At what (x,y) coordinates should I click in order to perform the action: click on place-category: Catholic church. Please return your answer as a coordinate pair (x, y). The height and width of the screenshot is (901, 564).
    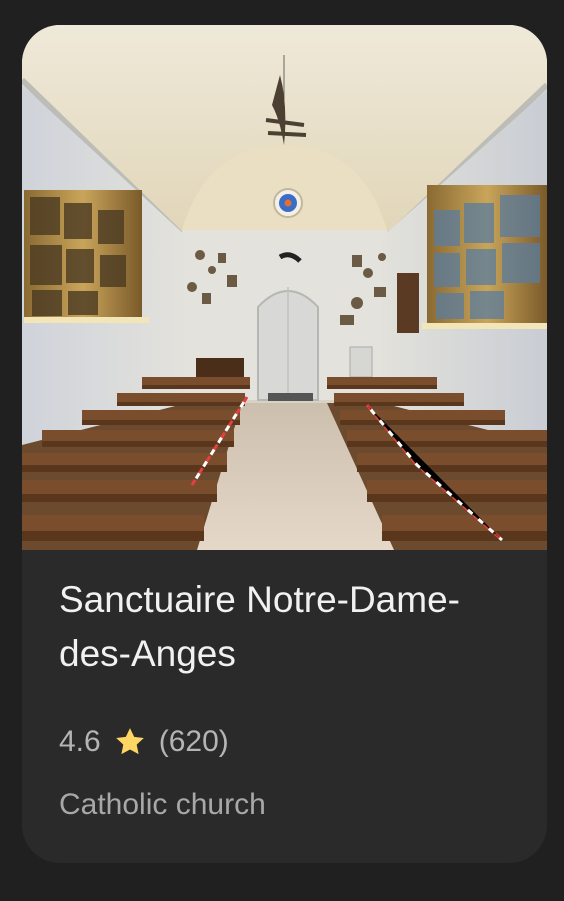
    Looking at the image, I should click on (162, 804).